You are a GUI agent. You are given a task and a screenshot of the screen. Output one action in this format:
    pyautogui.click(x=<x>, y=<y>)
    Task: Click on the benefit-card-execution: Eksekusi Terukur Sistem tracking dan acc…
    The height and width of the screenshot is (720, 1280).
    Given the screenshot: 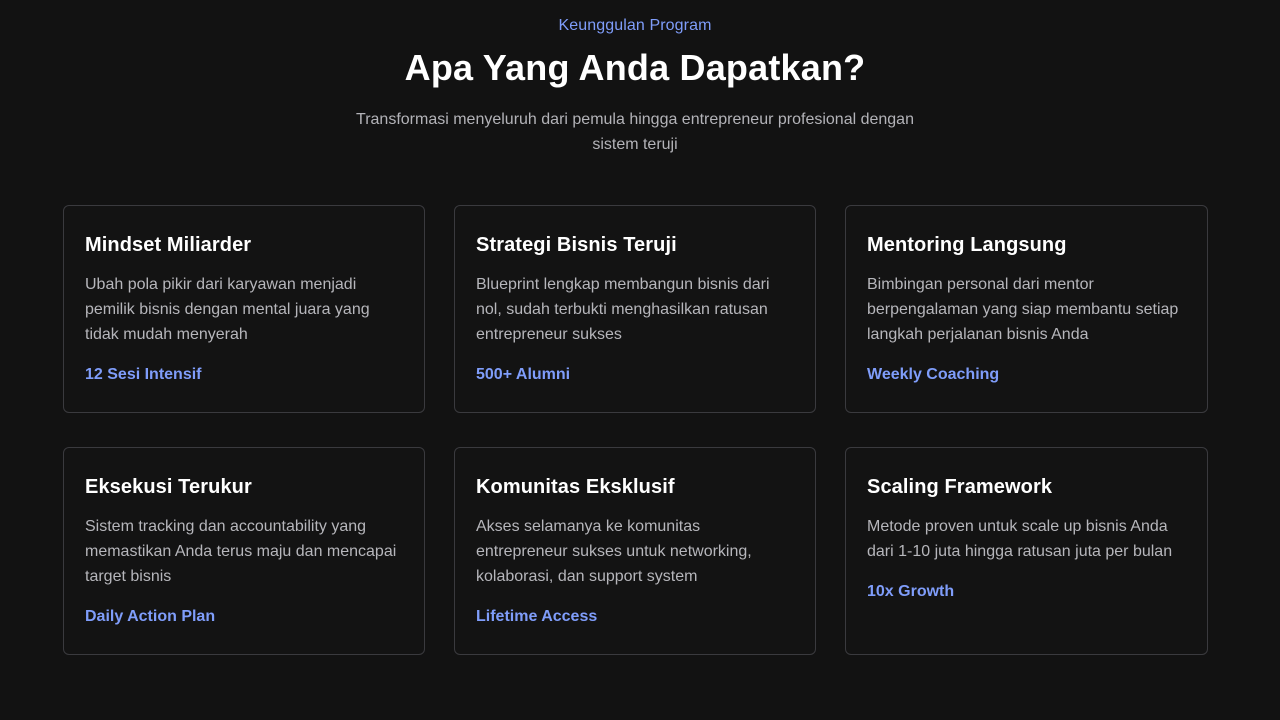 What is the action you would take?
    pyautogui.click(x=244, y=551)
    